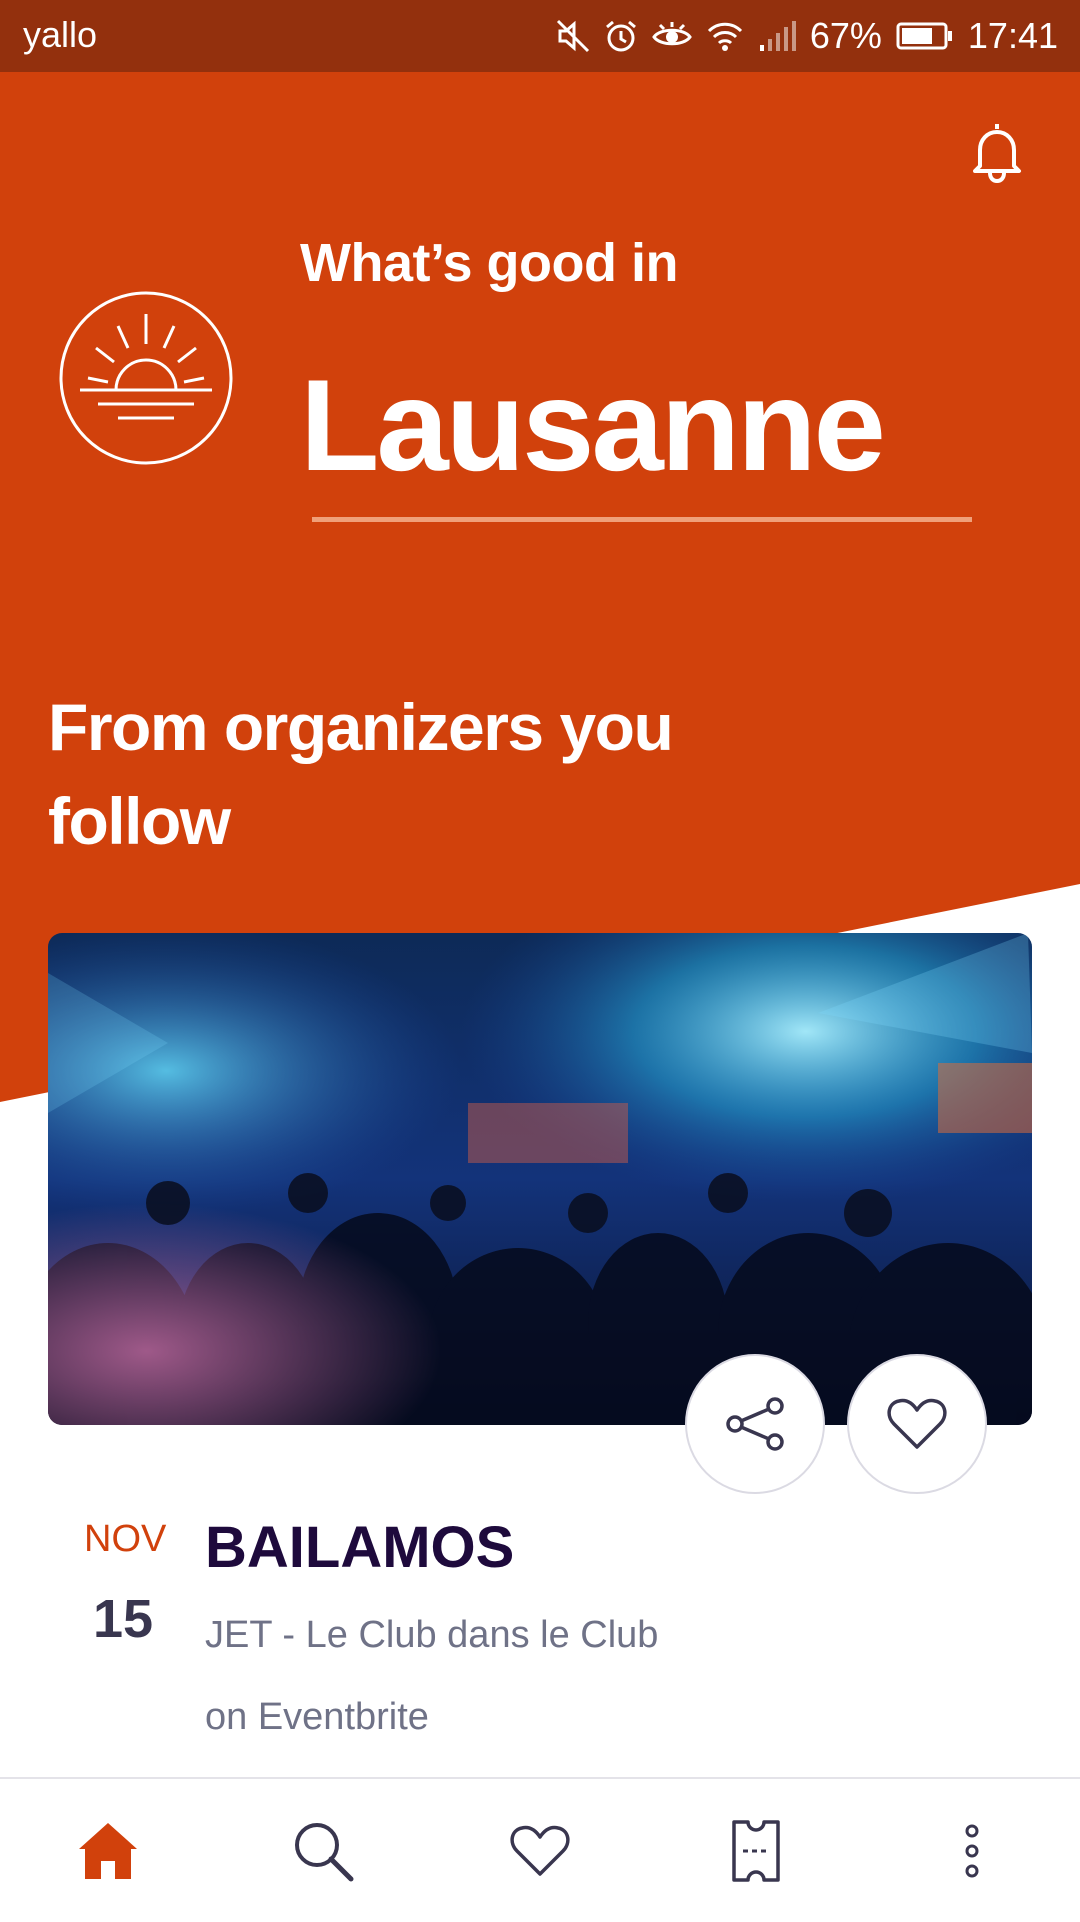 The width and height of the screenshot is (1080, 1922). I want to click on city-underline, so click(642, 519).